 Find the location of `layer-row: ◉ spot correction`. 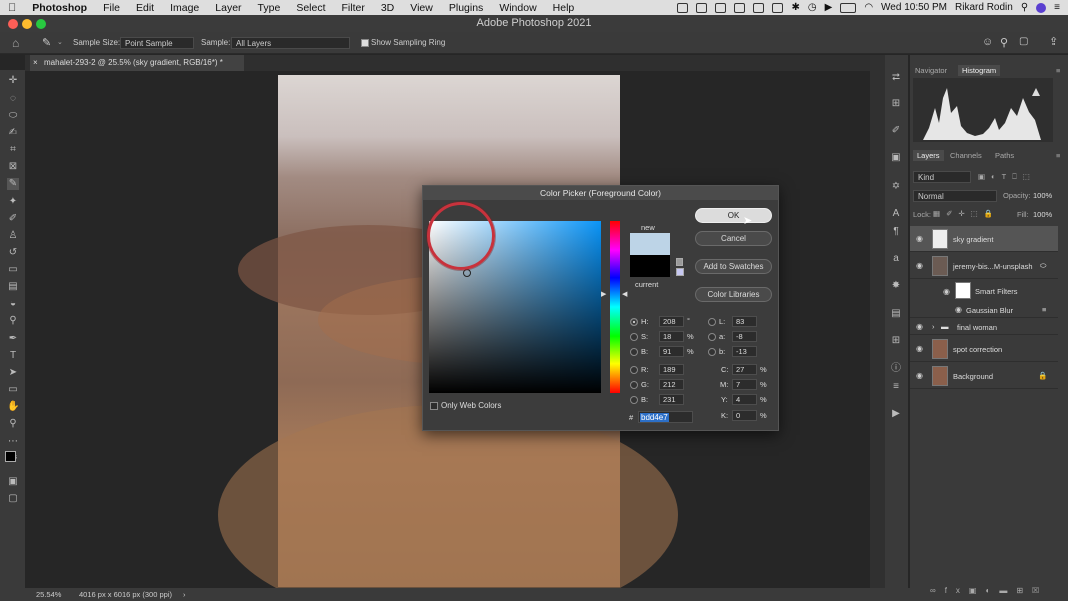

layer-row: ◉ spot correction is located at coordinates (984, 349).